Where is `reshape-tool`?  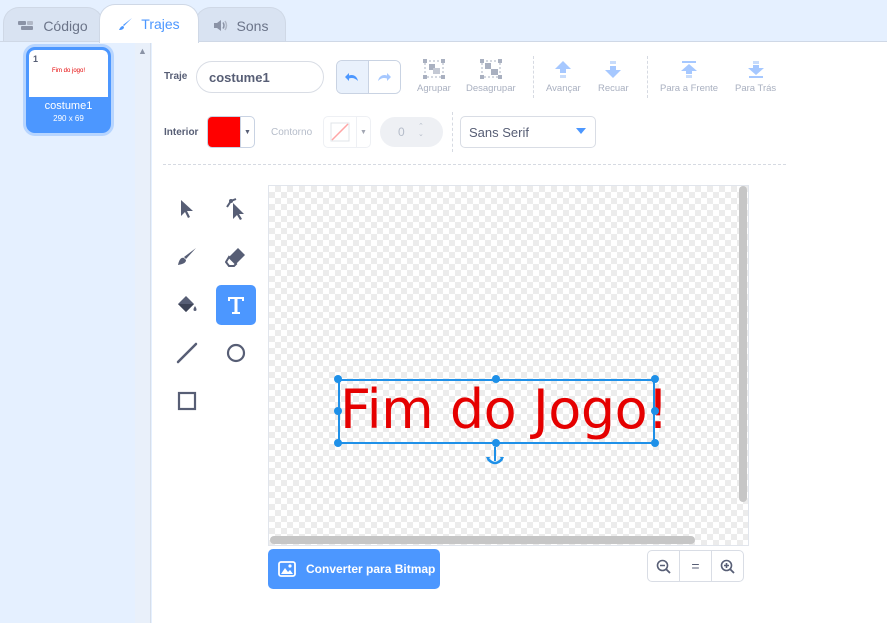
reshape-tool is located at coordinates (236, 209).